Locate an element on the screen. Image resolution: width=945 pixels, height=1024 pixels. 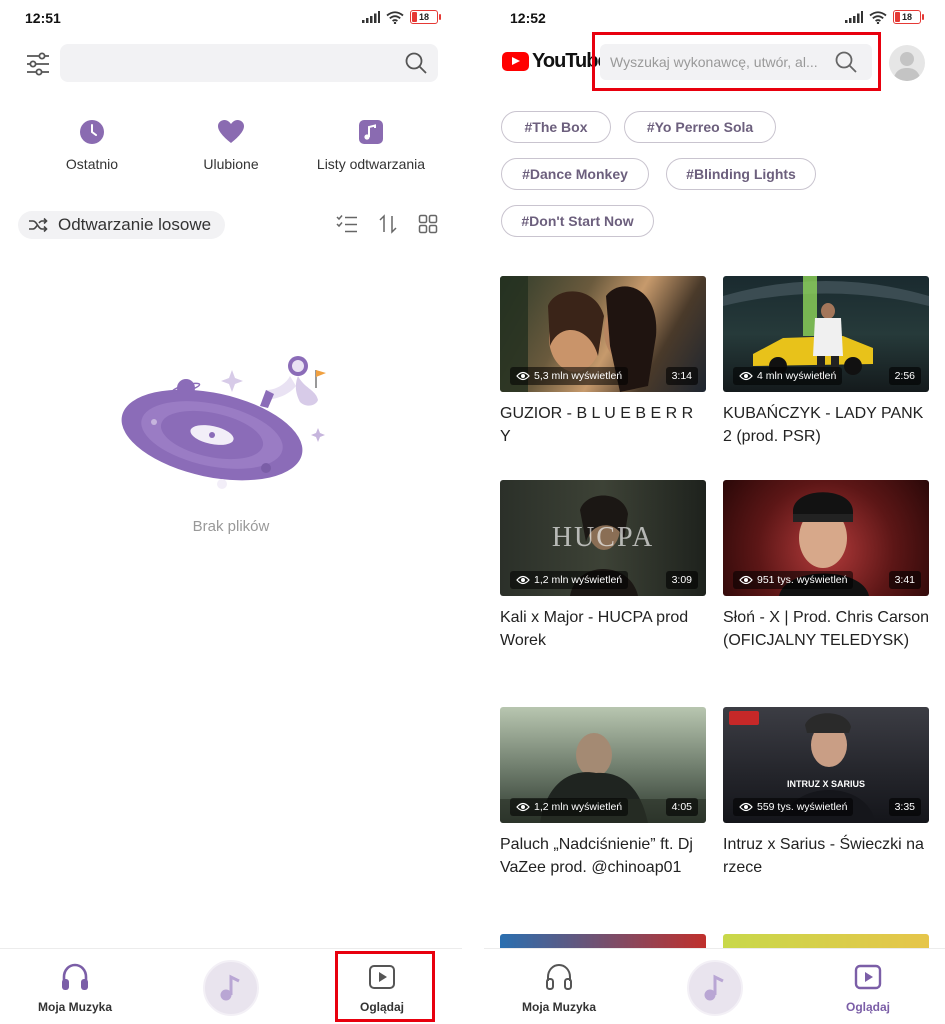
shuffle-play-button: Odtwarzanie losowe is located at coordinates (122, 225).